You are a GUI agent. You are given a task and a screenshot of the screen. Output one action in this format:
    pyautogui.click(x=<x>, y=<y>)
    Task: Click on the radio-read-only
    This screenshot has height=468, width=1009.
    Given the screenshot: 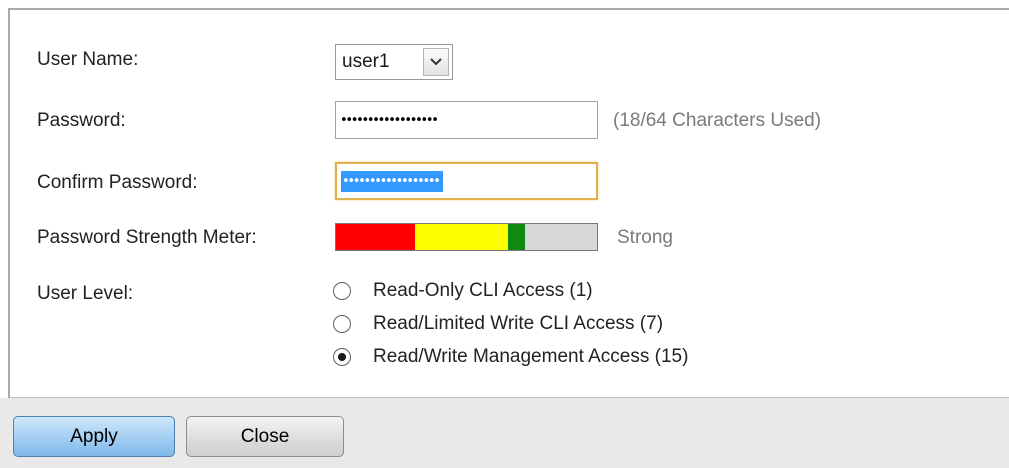 What is the action you would take?
    pyautogui.click(x=342, y=291)
    